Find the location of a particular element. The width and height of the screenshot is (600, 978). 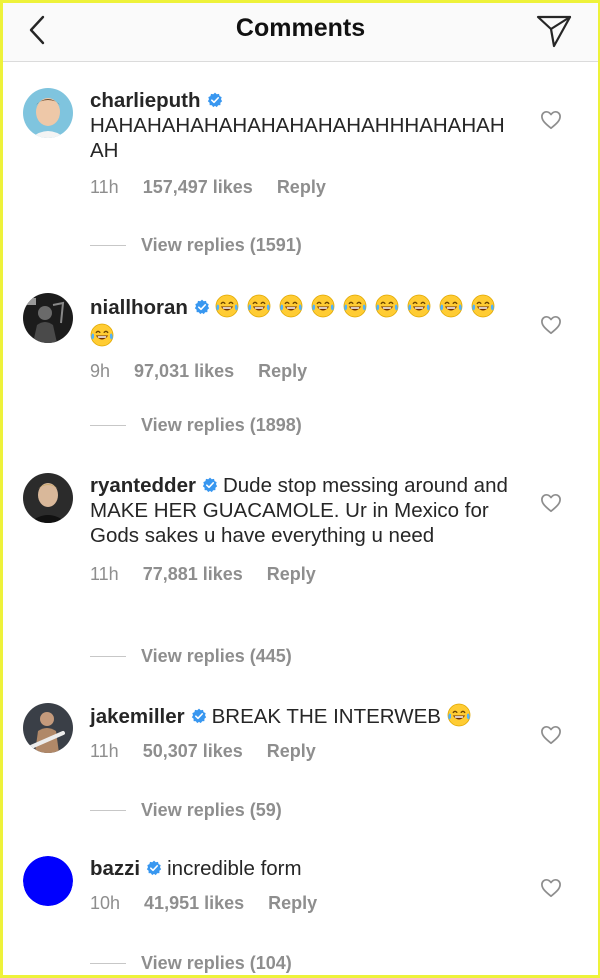

header-bar: Comments is located at coordinates (300, 32).